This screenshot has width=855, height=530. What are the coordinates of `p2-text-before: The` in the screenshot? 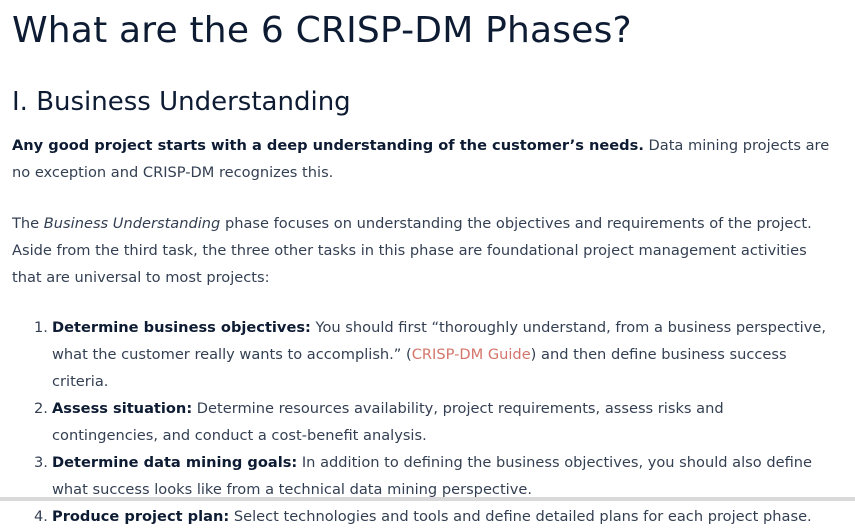 It's located at (28, 223).